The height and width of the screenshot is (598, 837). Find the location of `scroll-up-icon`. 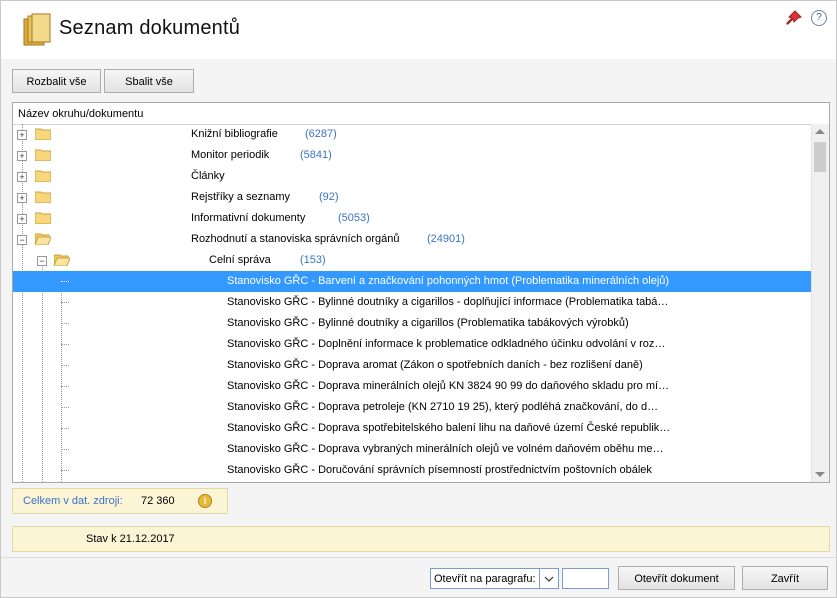

scroll-up-icon is located at coordinates (820, 131).